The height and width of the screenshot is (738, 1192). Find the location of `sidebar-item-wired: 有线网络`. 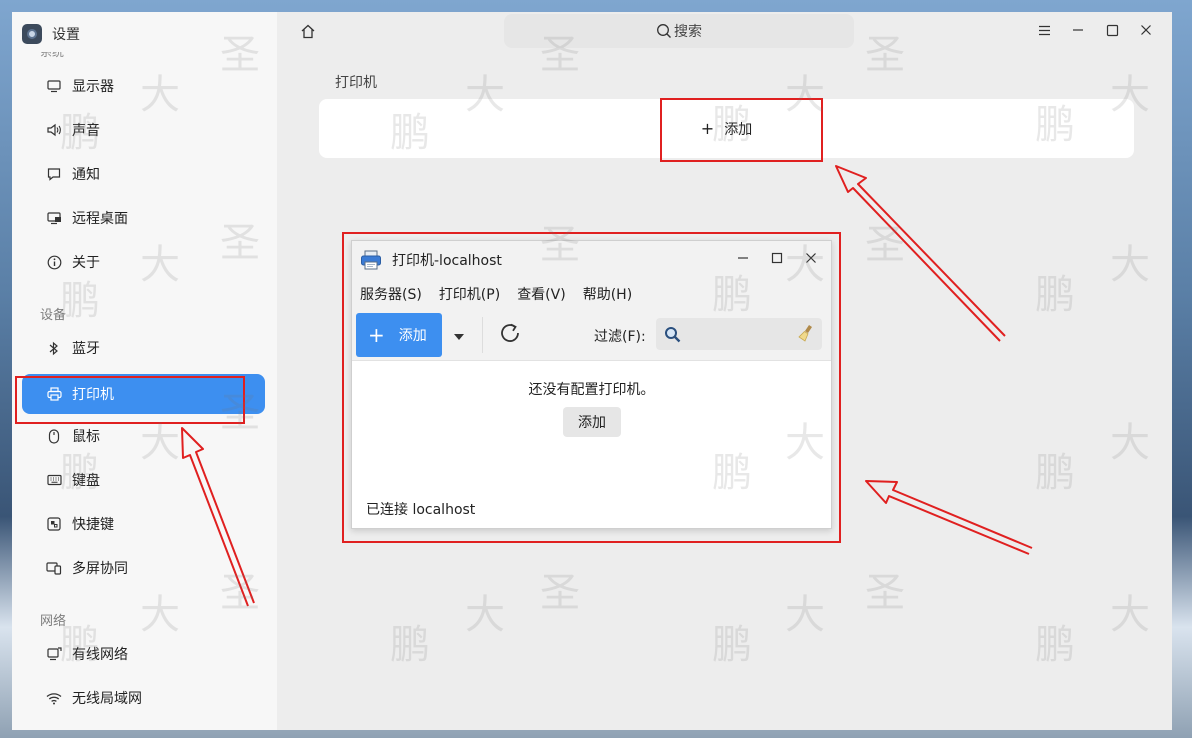

sidebar-item-wired: 有线网络 is located at coordinates (143, 654).